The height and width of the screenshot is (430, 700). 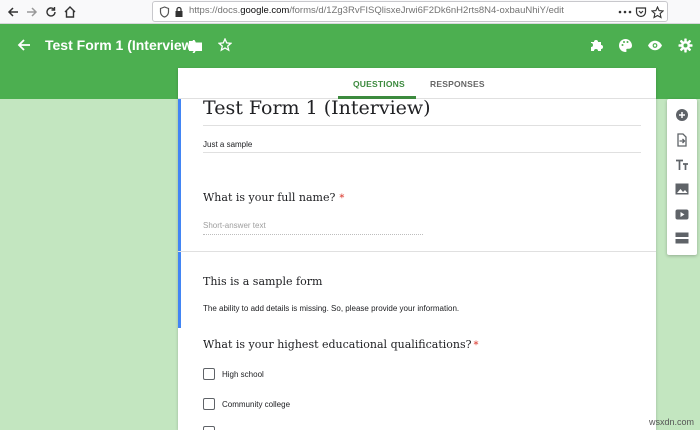 I want to click on app-bar-form-title: Test Form 1 (Interview), so click(x=121, y=45).